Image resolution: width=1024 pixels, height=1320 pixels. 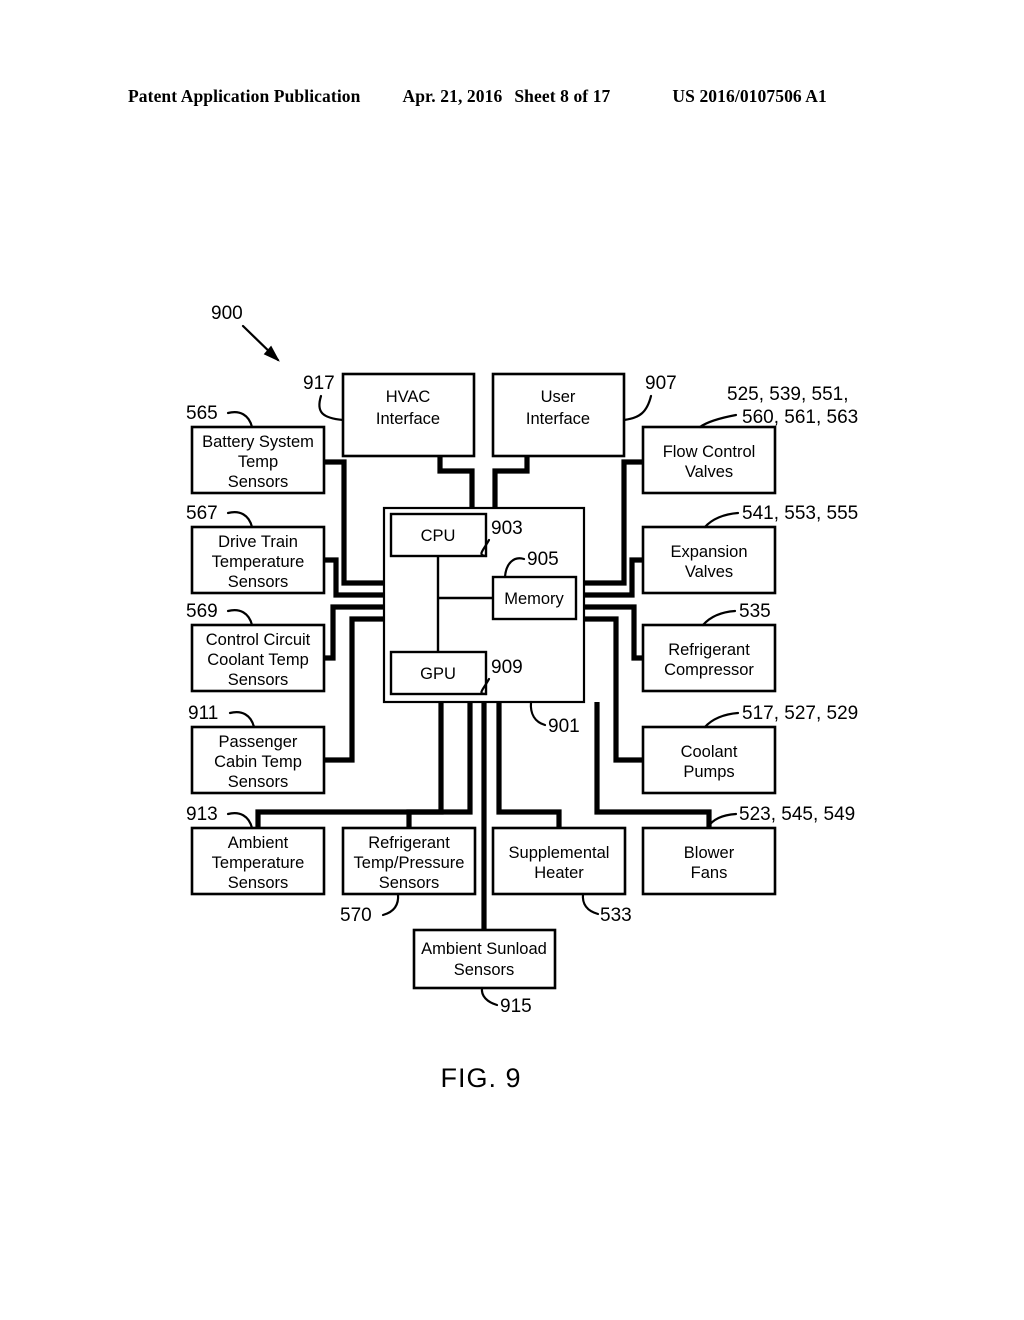 What do you see at coordinates (709, 452) in the screenshot?
I see `flow-control-valves-line1: Flow Control` at bounding box center [709, 452].